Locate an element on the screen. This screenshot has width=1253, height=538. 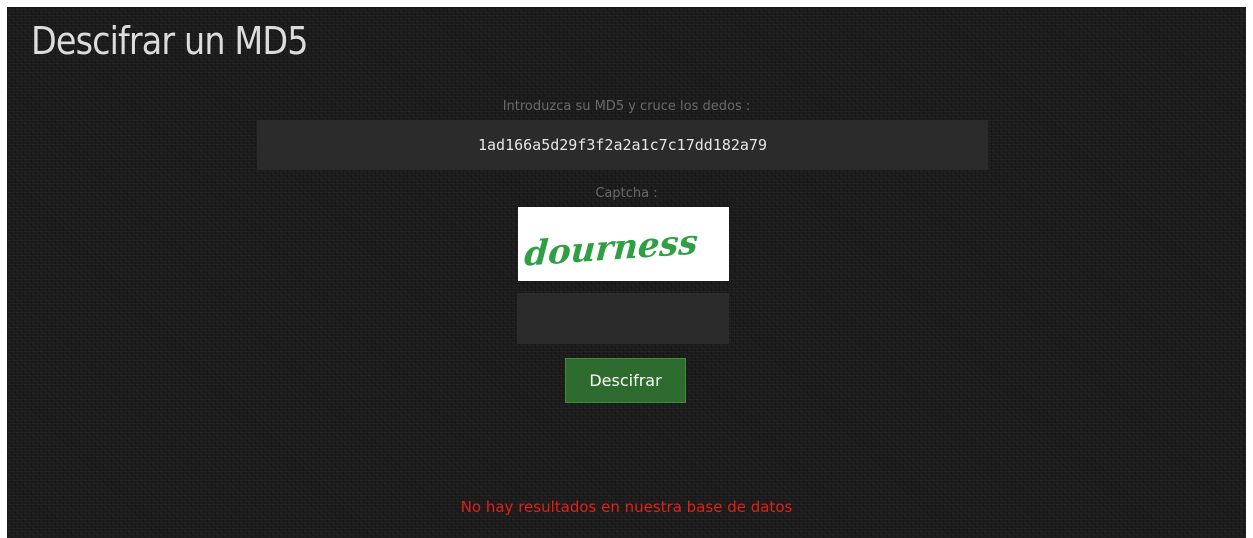
md5-field-label: Introduzca su MD5 y cruce los dedos : is located at coordinates (626, 106).